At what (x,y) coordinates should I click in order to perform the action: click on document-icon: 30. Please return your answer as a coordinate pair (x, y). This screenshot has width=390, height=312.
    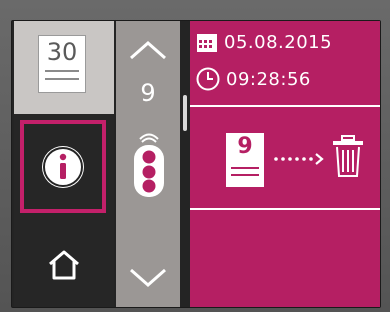
    Looking at the image, I should click on (62, 64).